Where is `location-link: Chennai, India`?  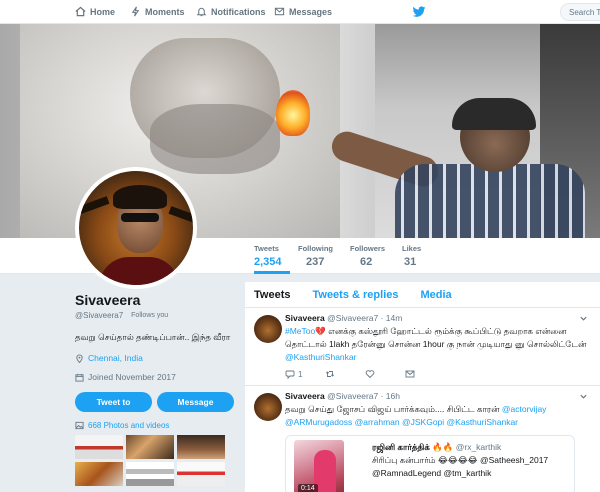 location-link: Chennai, India is located at coordinates (115, 358).